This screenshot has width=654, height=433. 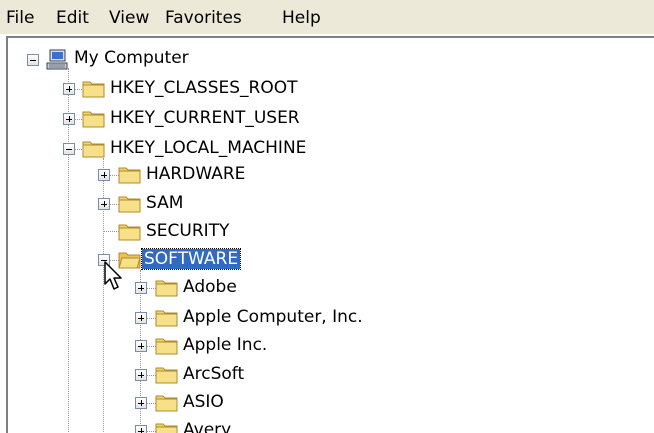 I want to click on computer-icon, so click(x=57, y=59).